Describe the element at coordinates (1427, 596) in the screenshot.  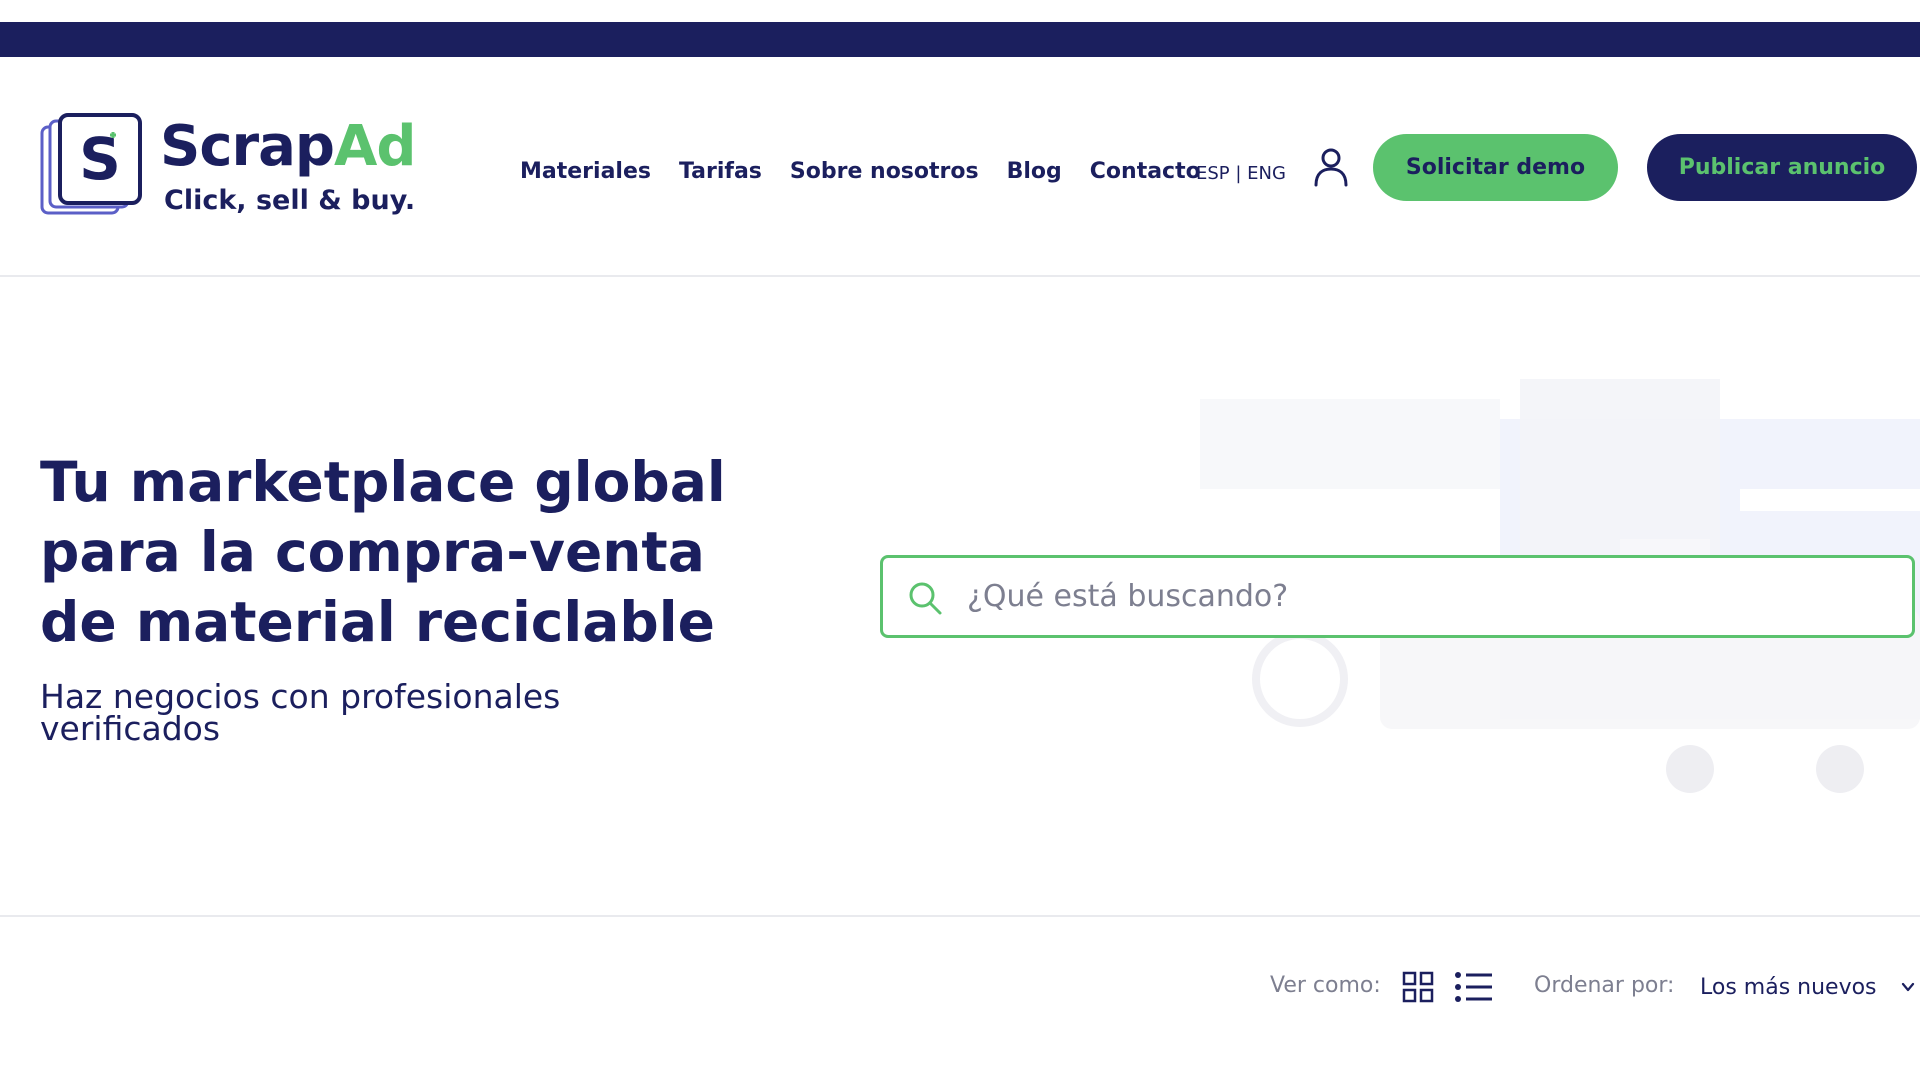
I see `search-input` at that location.